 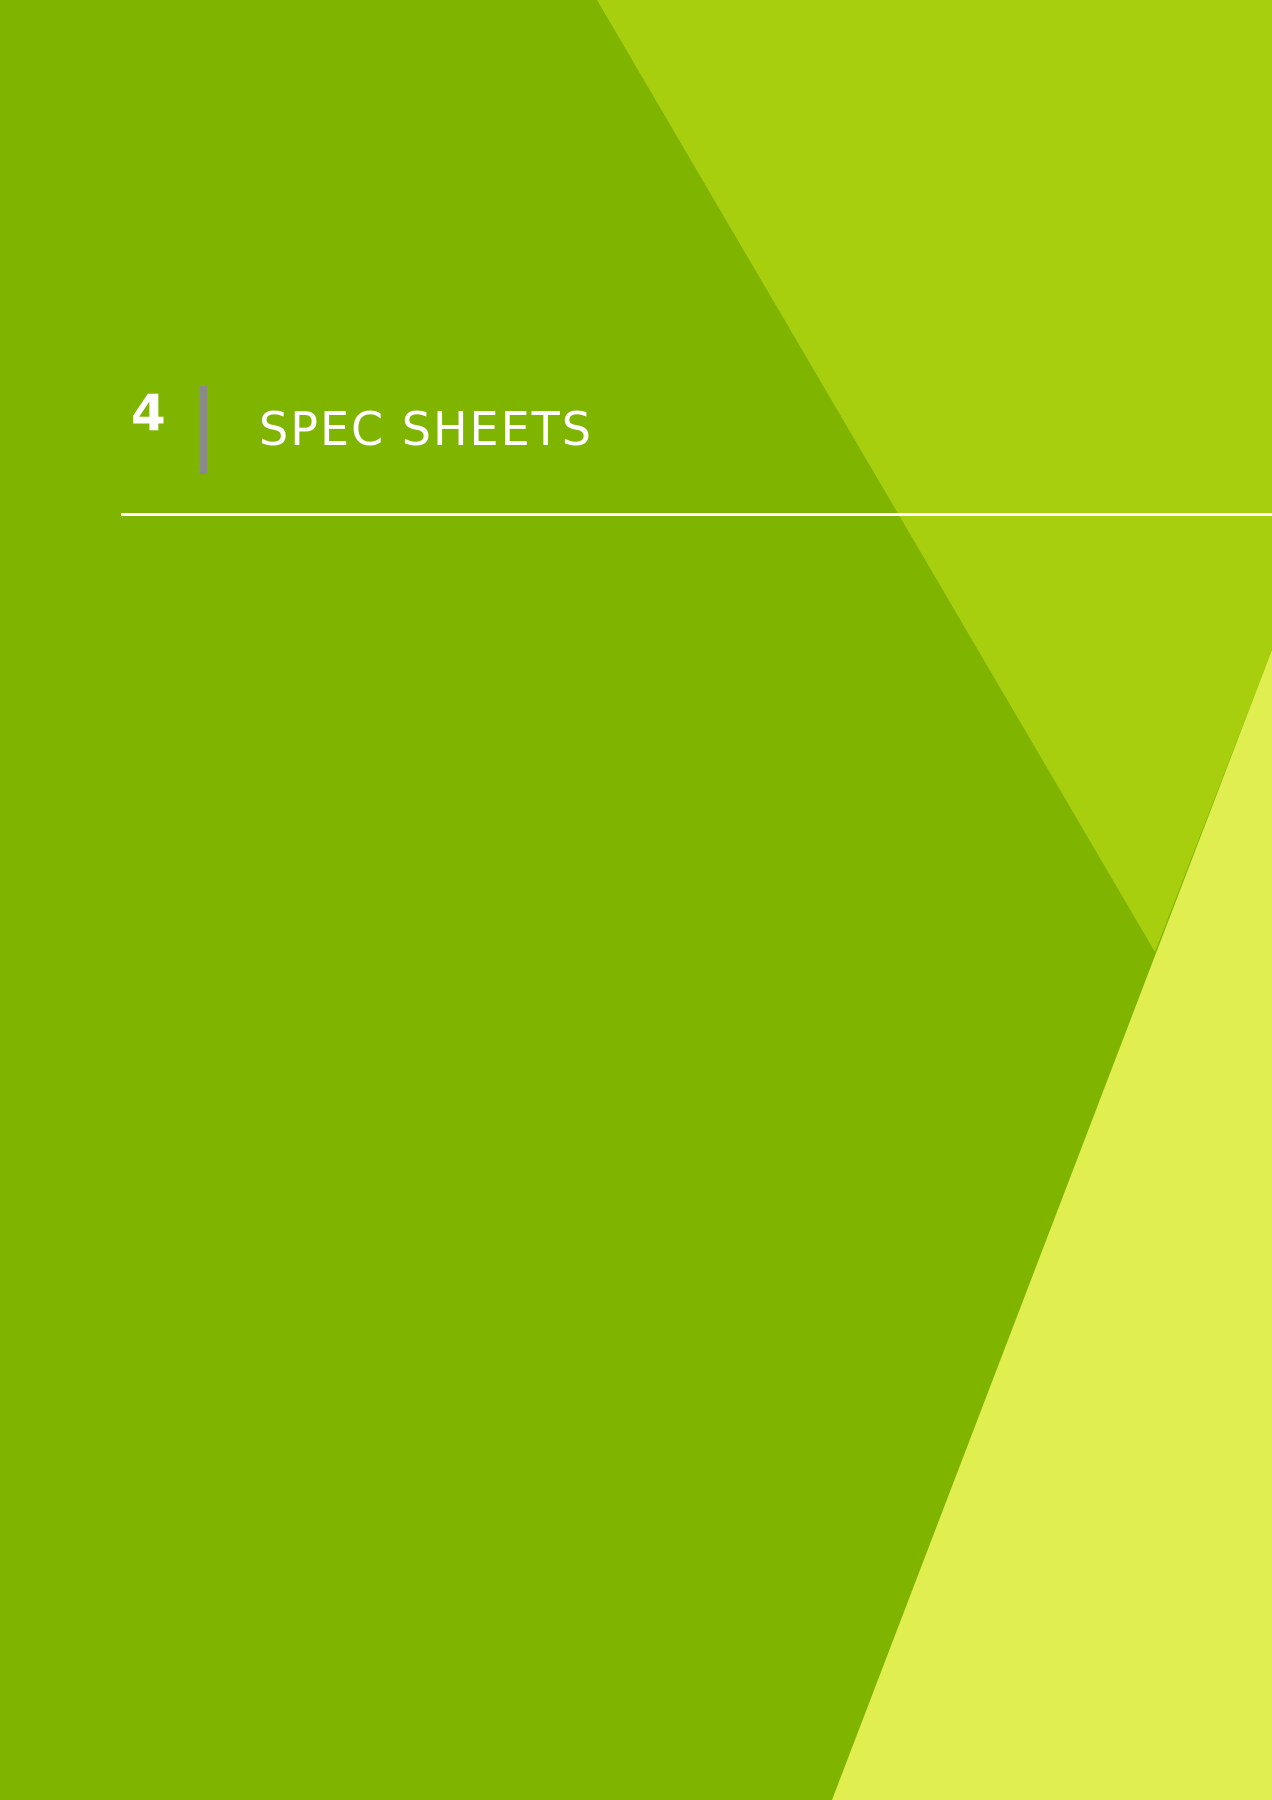 I want to click on chapter-divider-bar, so click(x=203, y=430).